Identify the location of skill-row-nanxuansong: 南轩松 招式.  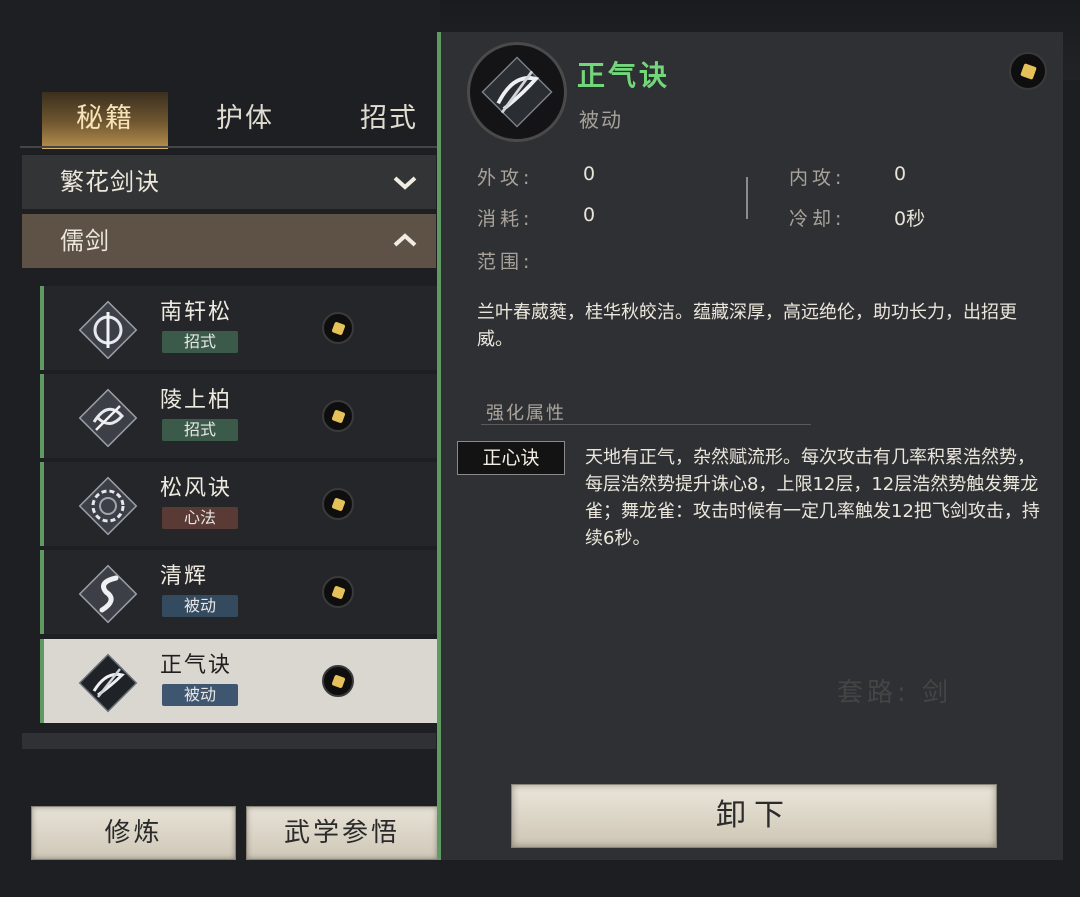
(240, 328).